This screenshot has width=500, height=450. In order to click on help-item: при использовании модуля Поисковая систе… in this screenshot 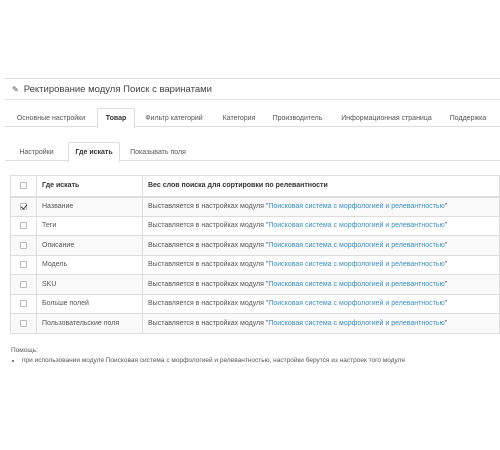, I will do `click(213, 360)`.